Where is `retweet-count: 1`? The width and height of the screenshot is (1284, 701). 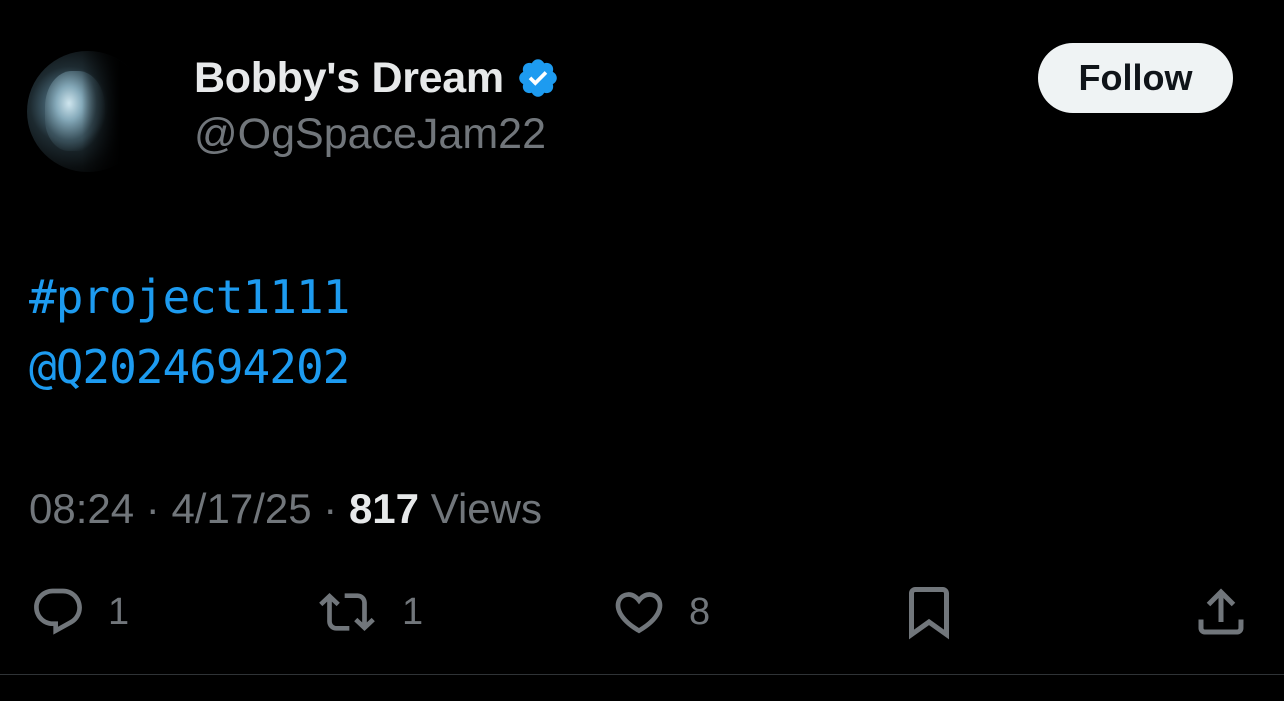 retweet-count: 1 is located at coordinates (413, 611).